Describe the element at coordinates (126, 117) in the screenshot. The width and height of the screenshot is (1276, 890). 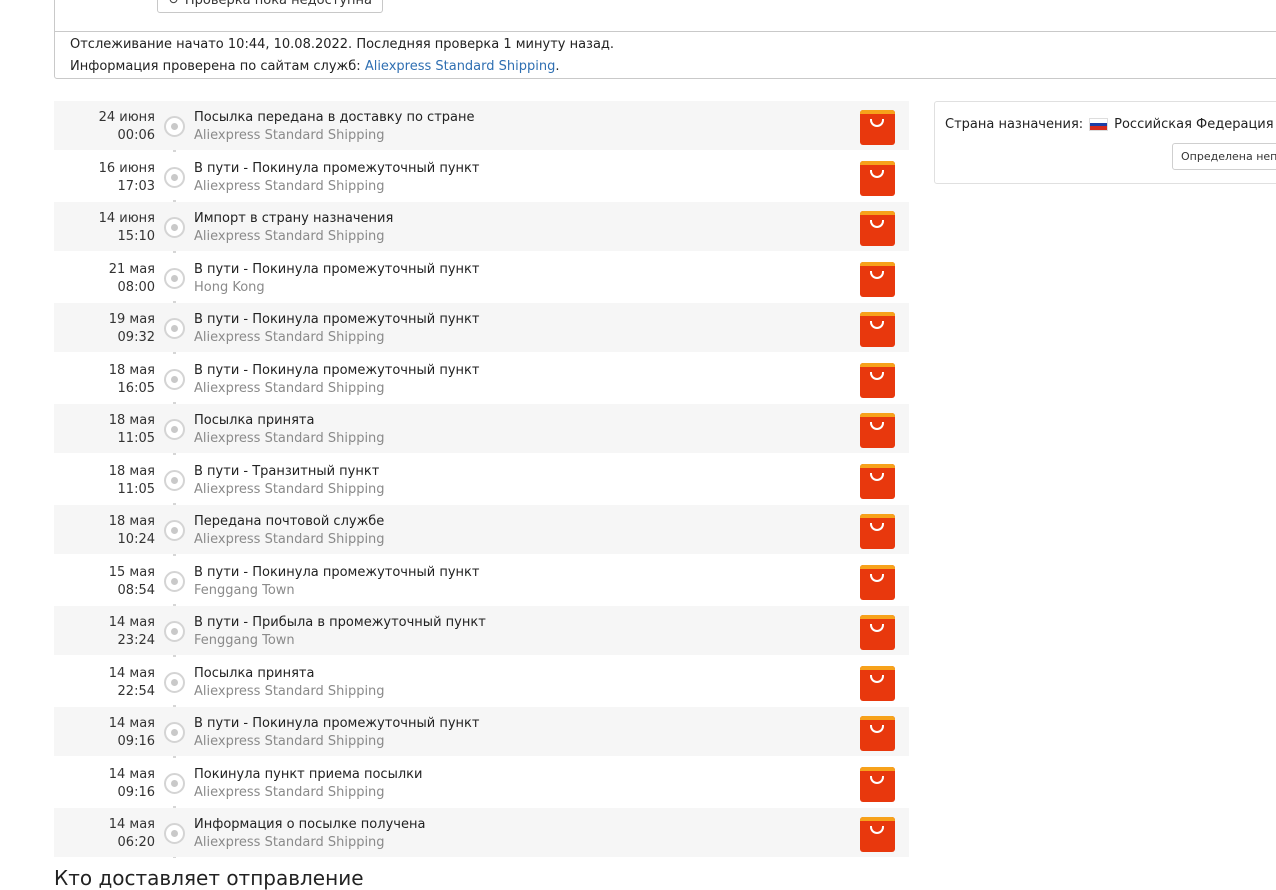
I see `event-date: 24 июня` at that location.